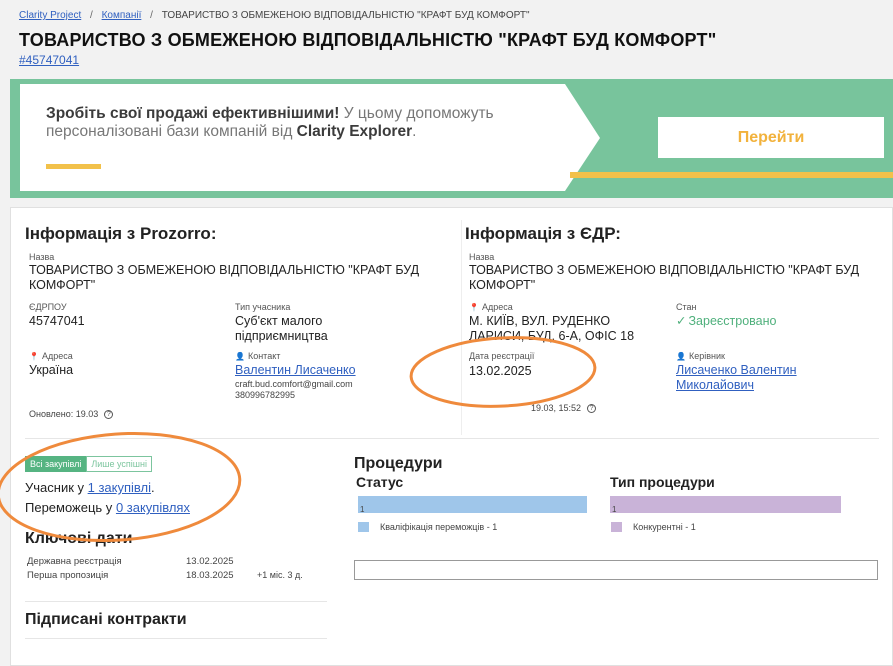 The image size is (893, 666). What do you see at coordinates (614, 509) in the screenshot?
I see `type-bar-value: 1` at bounding box center [614, 509].